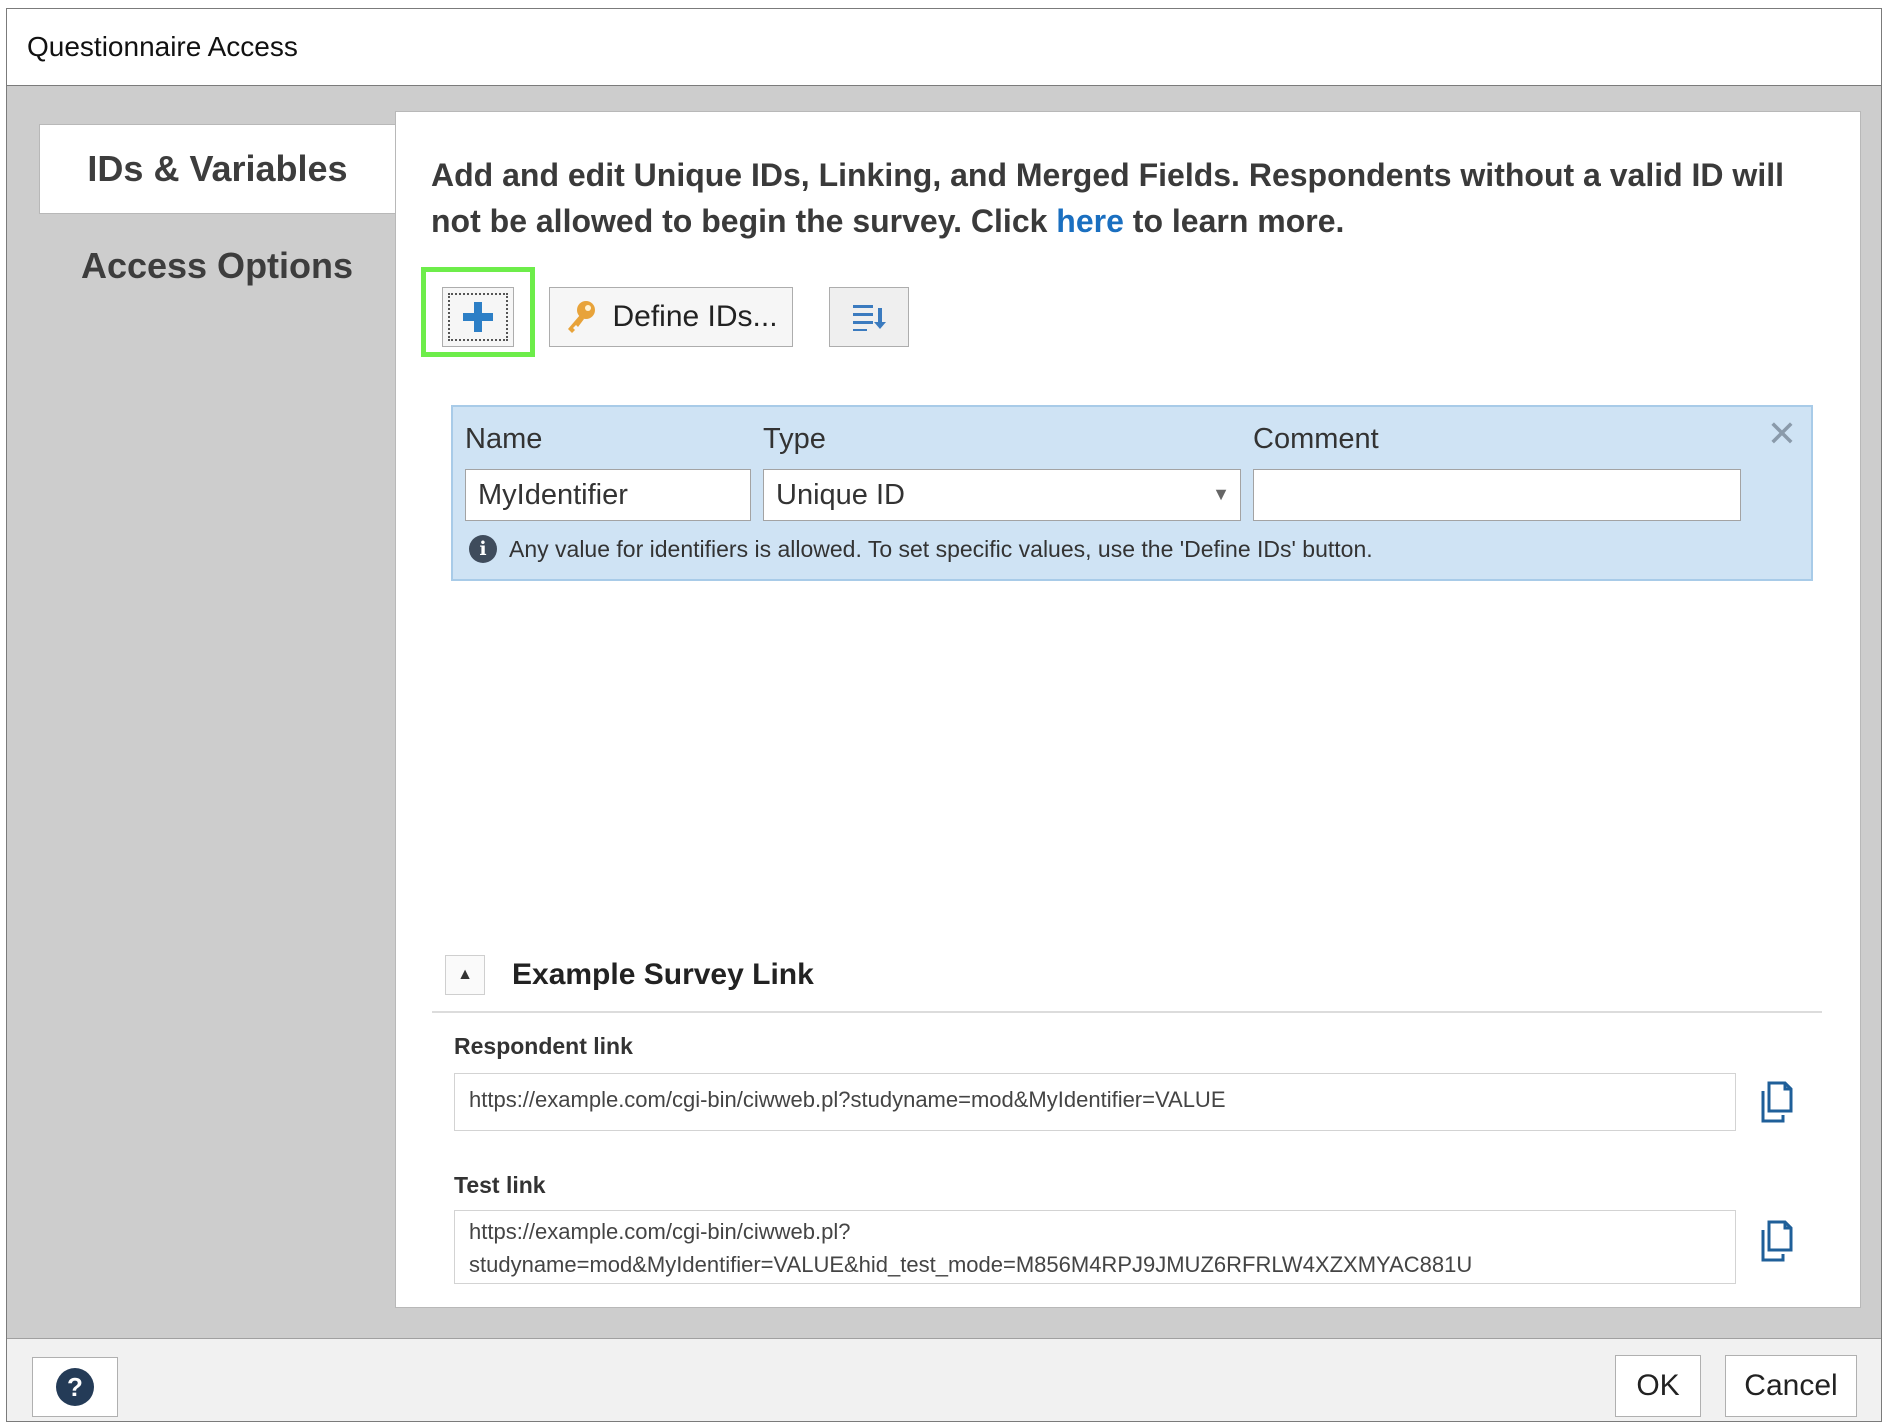 The image size is (1886, 1426). I want to click on type-select: Unique ID ▼, so click(1002, 495).